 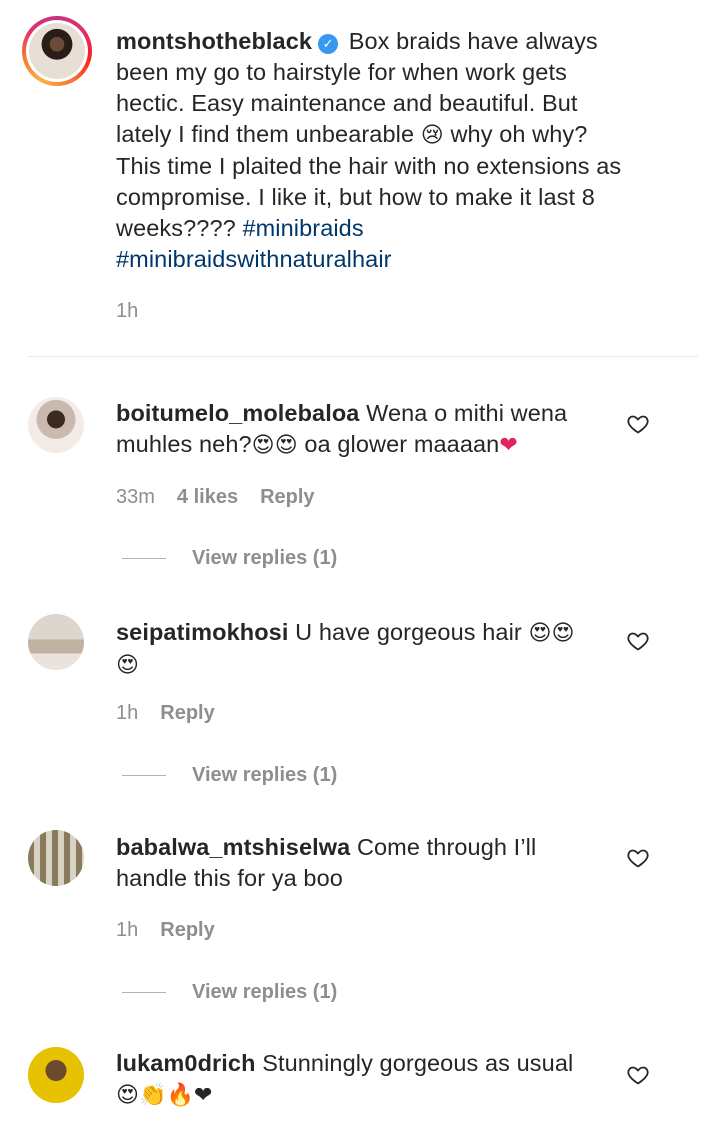 I want to click on hashtag-link: #minibraidswithnaturalhair, so click(x=254, y=259).